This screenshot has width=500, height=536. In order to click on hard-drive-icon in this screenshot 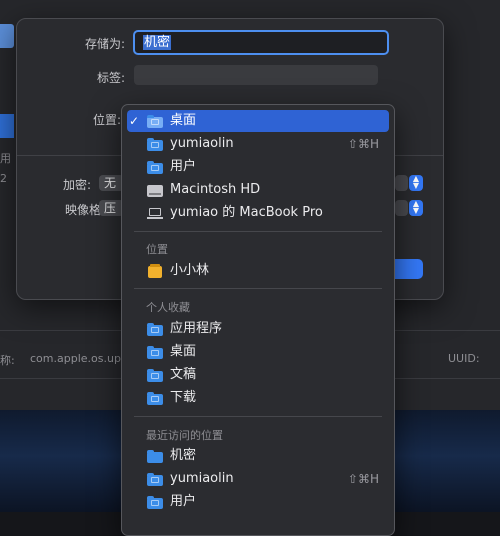, I will do `click(155, 190)`.